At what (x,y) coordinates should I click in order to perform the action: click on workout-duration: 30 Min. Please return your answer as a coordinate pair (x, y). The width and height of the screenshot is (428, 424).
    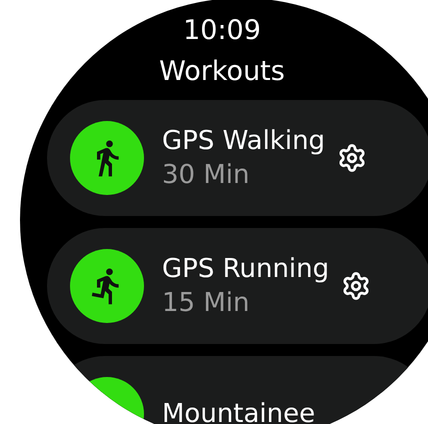
    Looking at the image, I should click on (206, 175).